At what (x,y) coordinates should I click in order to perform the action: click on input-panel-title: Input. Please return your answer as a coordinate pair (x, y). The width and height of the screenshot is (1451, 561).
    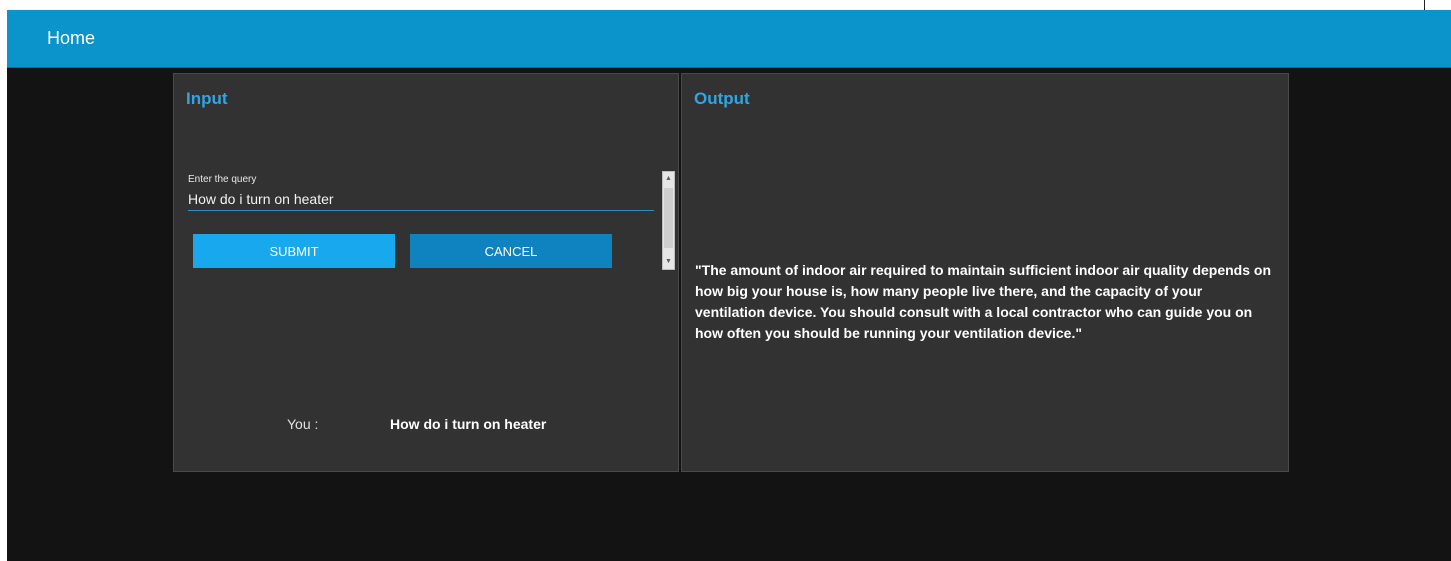
    Looking at the image, I should click on (207, 98).